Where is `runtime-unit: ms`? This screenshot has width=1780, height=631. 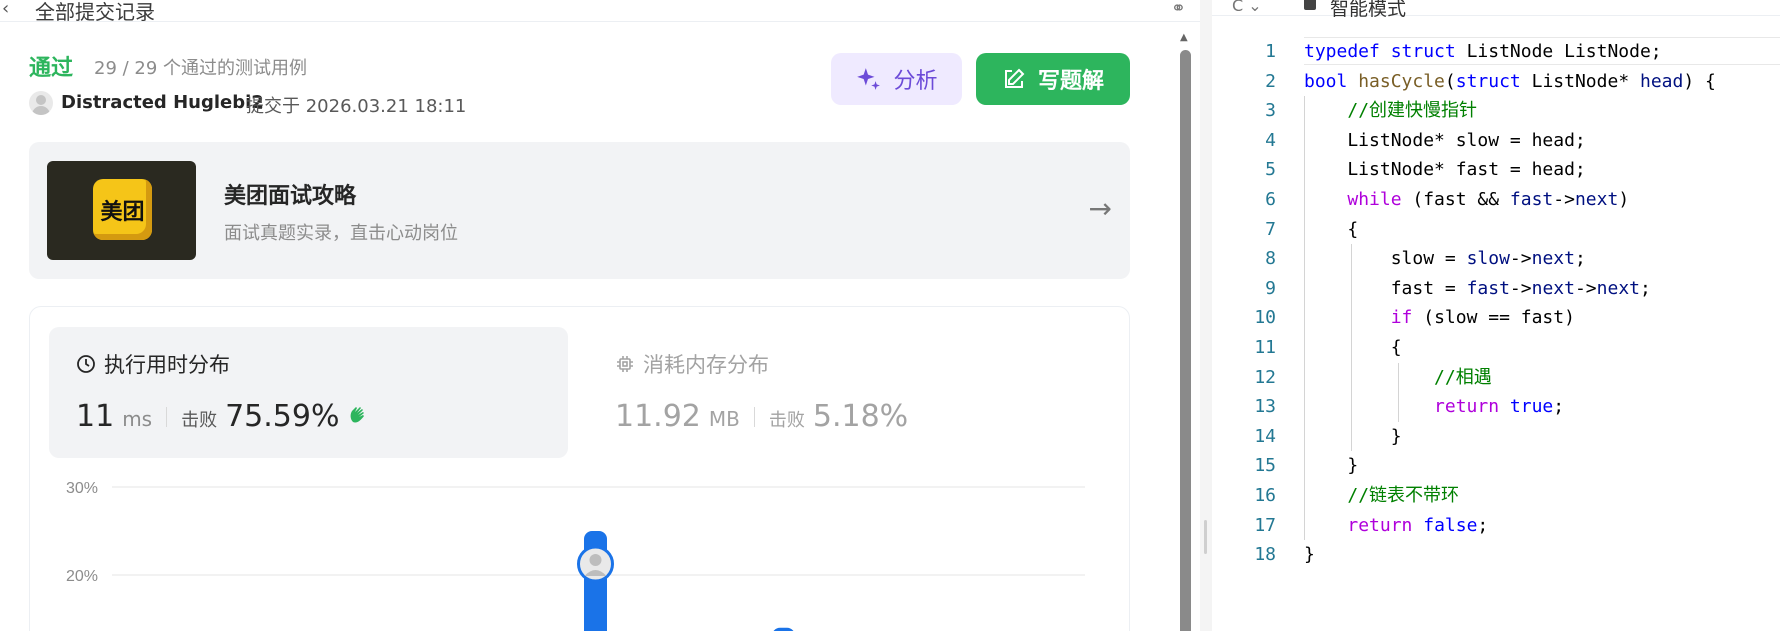 runtime-unit: ms is located at coordinates (137, 419).